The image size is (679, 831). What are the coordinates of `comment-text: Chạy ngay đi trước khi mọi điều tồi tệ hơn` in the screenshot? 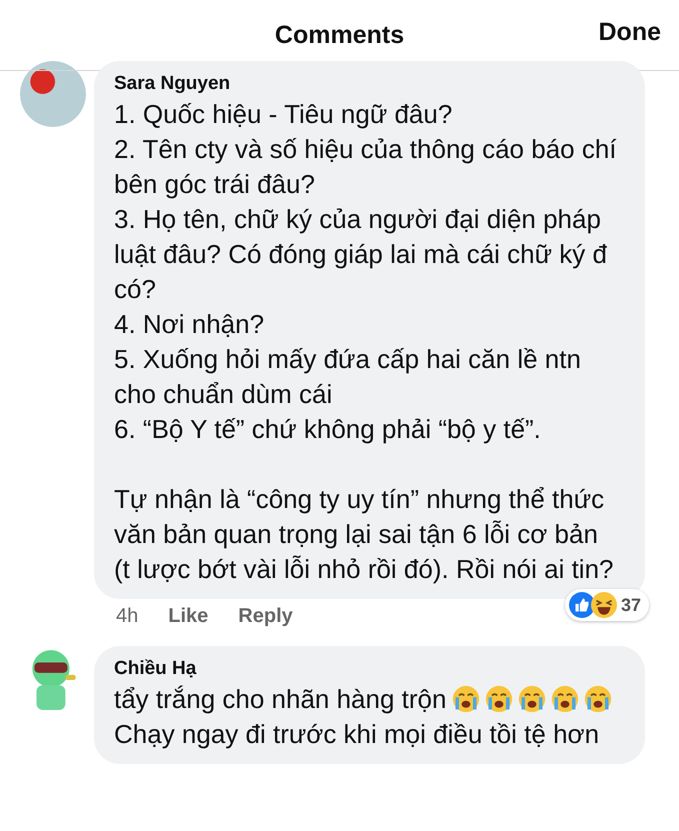 It's located at (357, 734).